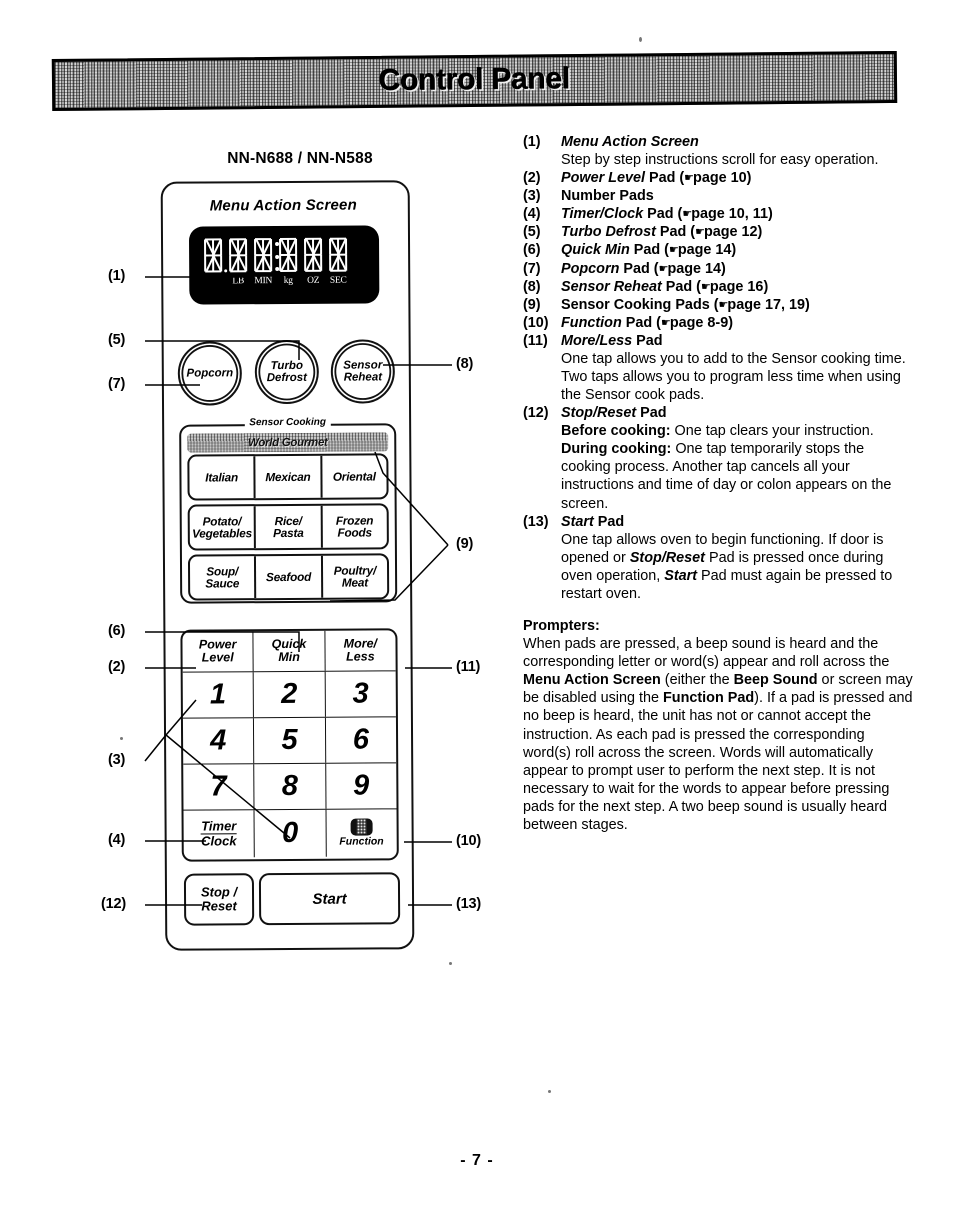  Describe the element at coordinates (219, 787) in the screenshot. I see `number-pad-7: 7` at that location.